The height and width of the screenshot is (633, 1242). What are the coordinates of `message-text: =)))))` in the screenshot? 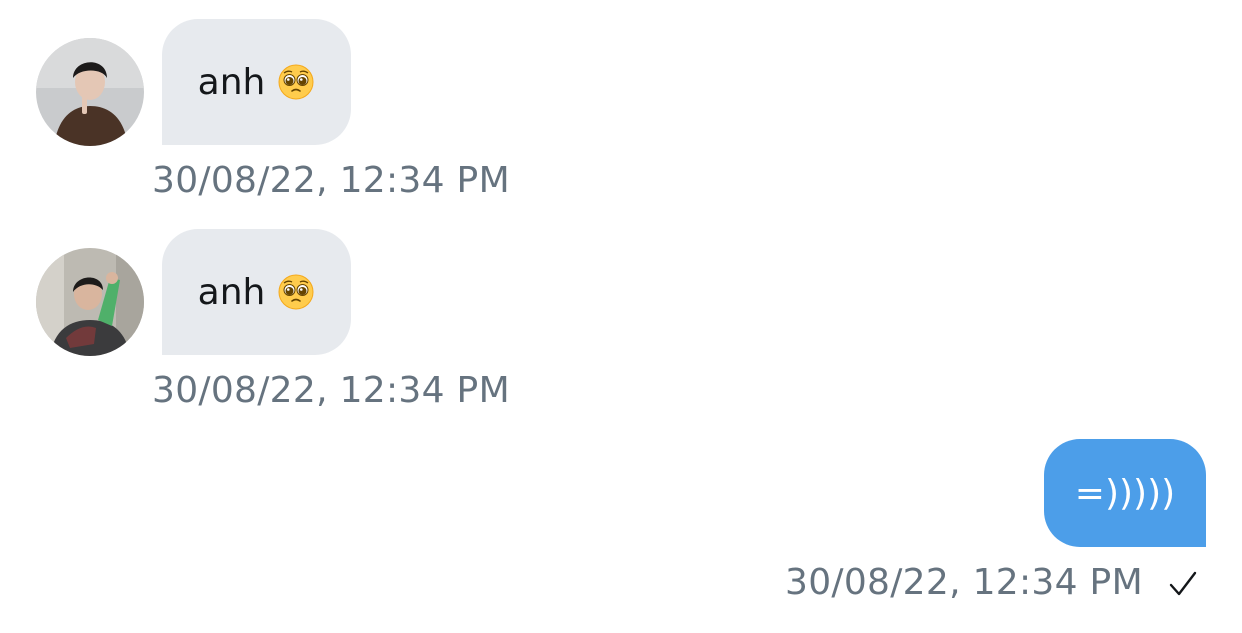 It's located at (1125, 493).